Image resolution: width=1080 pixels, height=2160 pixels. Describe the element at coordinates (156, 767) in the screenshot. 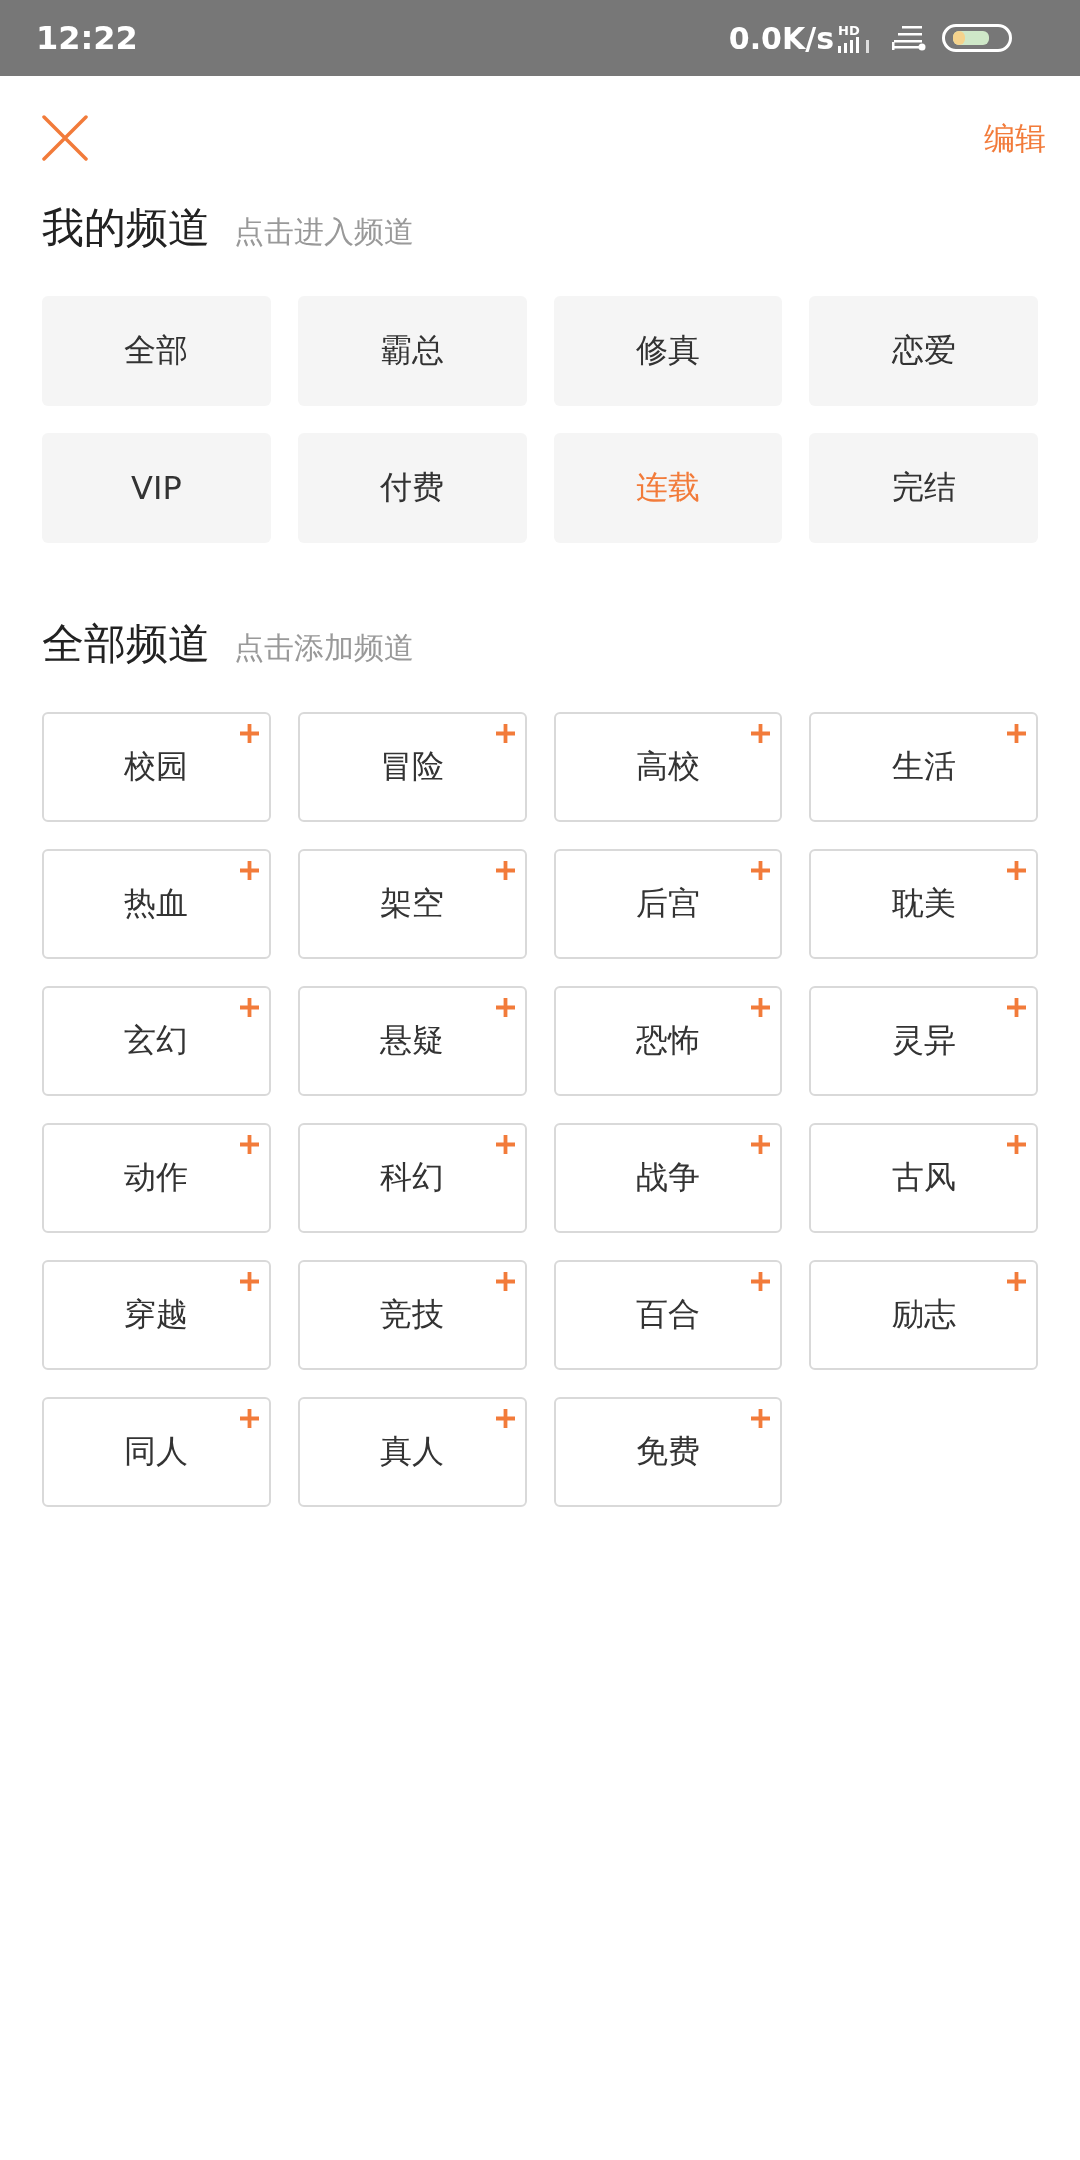

I see `add-channel-tile: 校园` at that location.